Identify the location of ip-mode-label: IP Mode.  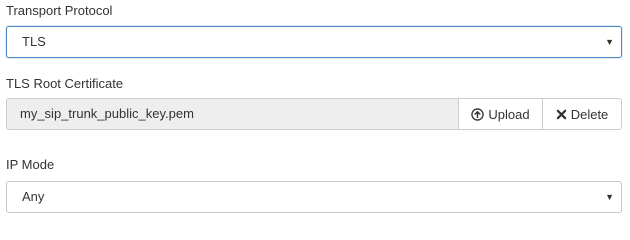
(30, 164).